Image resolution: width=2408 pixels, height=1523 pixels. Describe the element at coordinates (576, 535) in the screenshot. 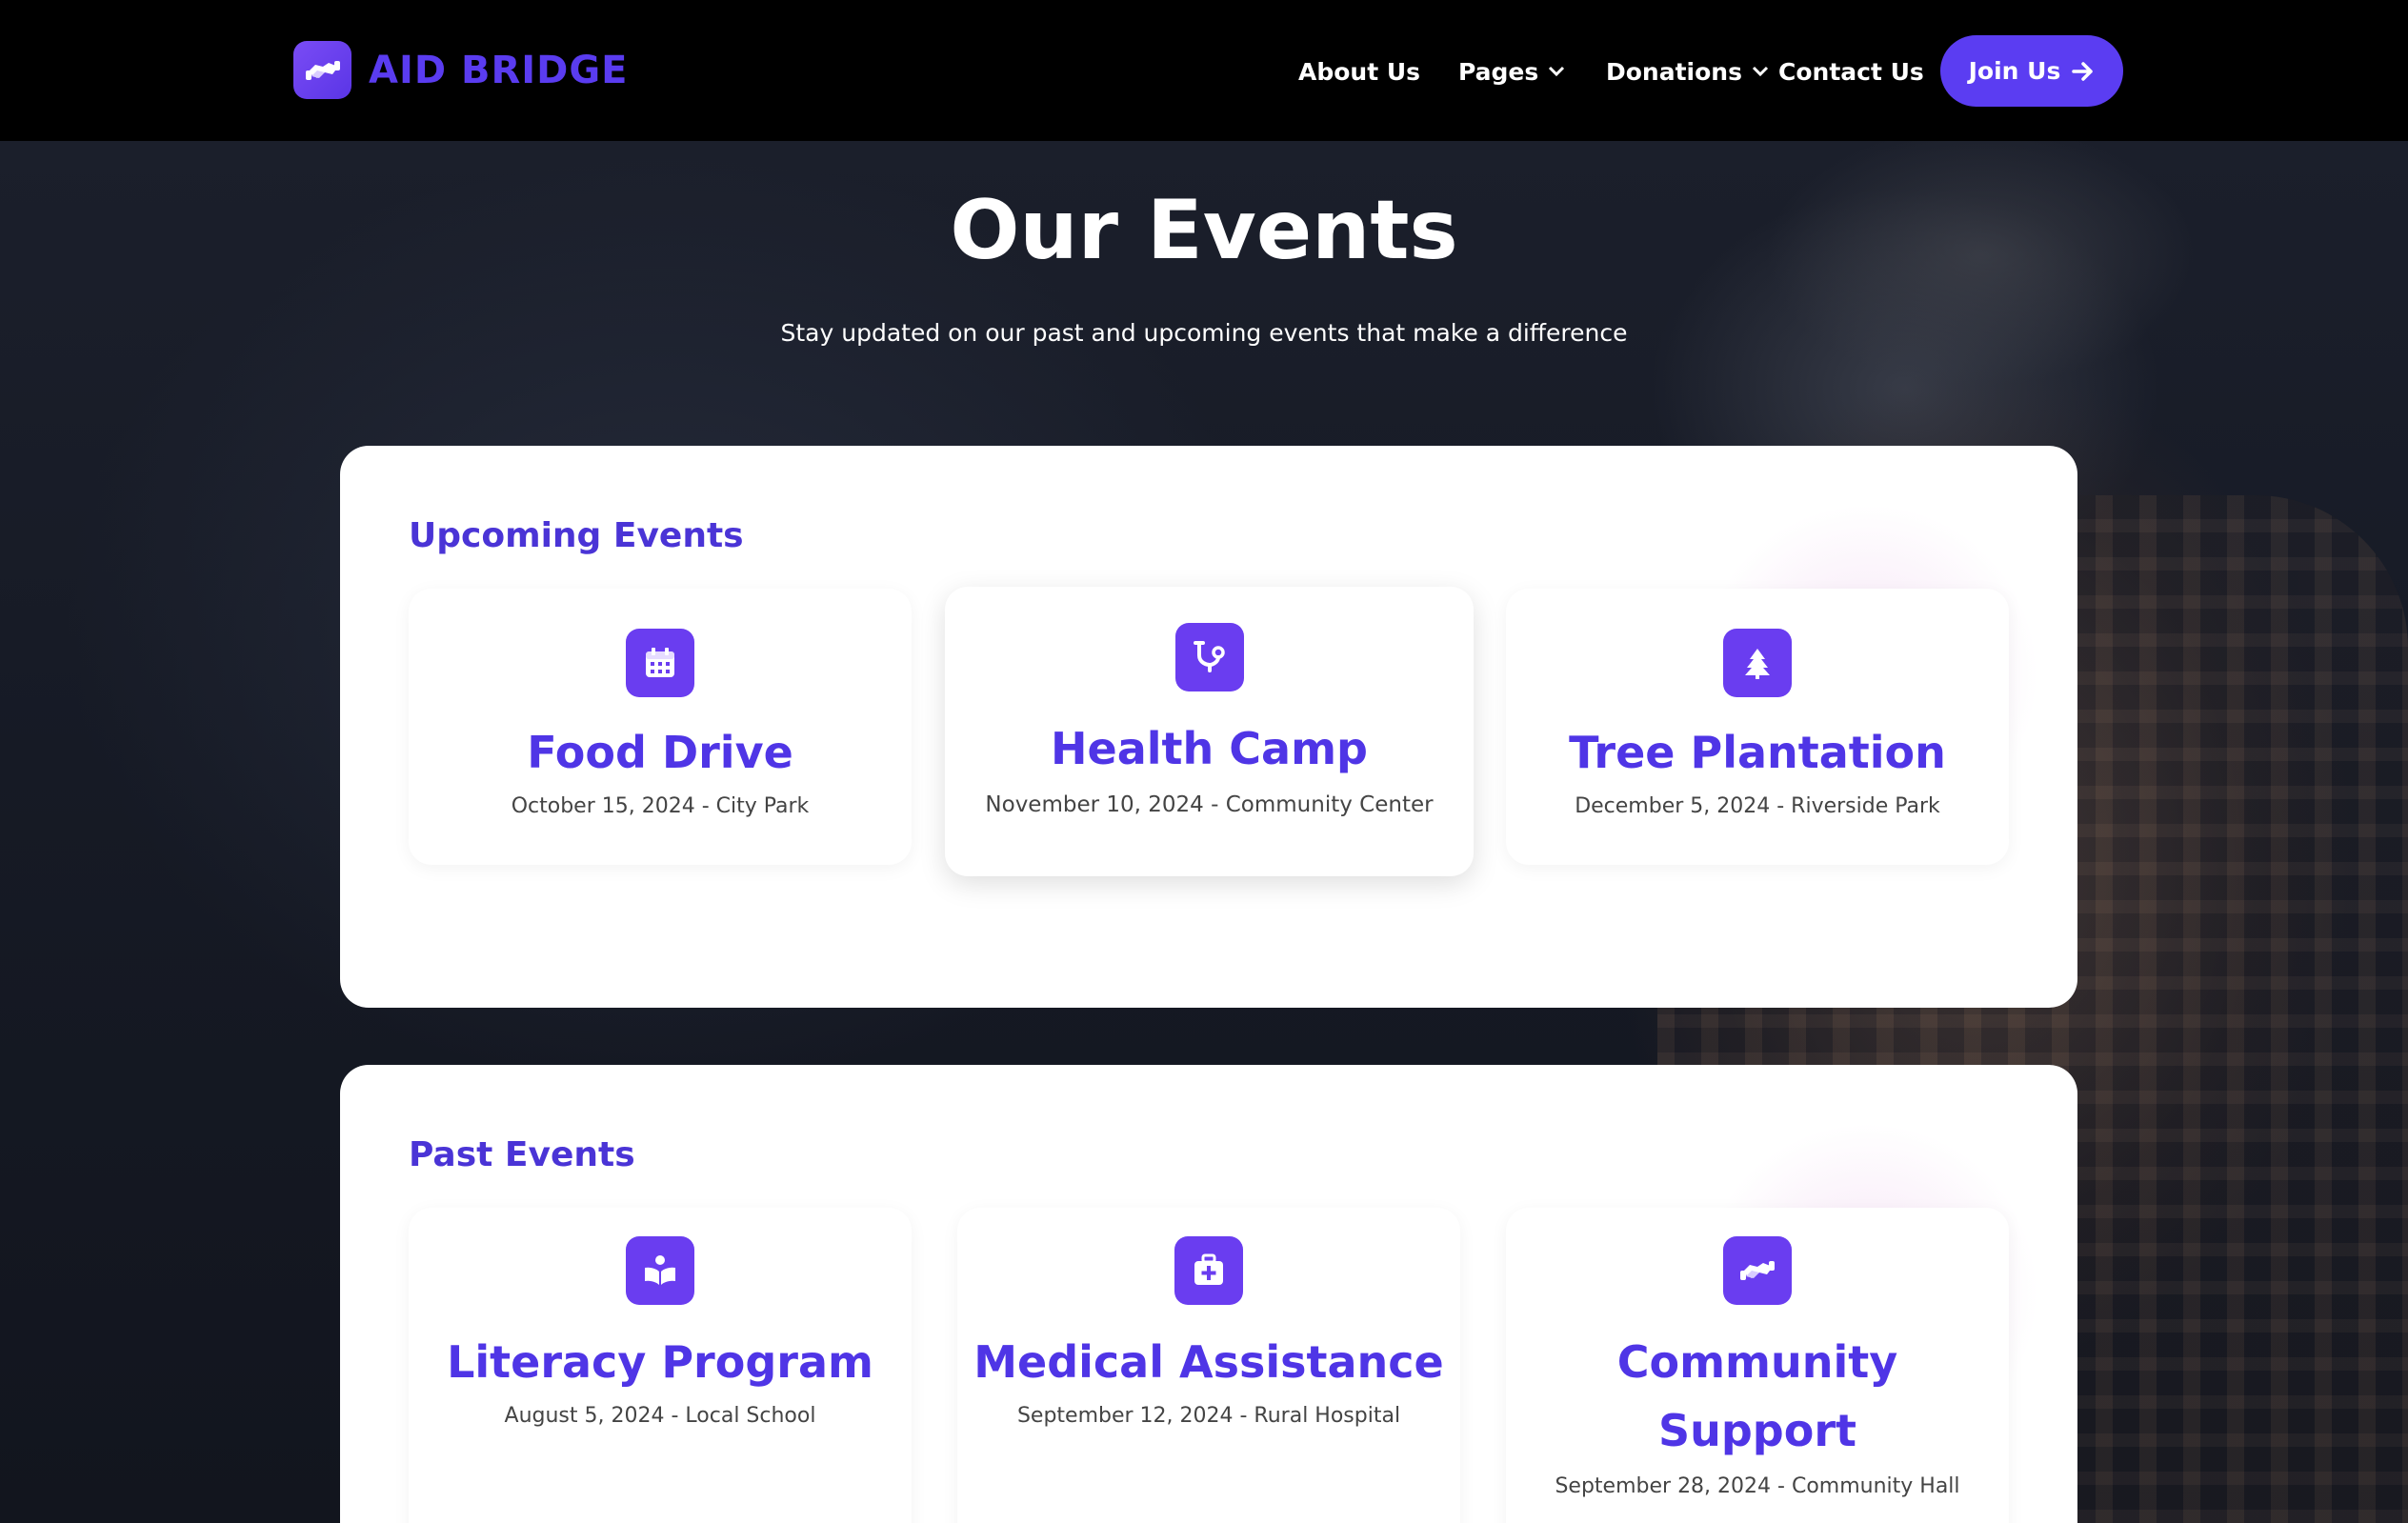

I see `upcoming-events-heading: Upcoming Events` at that location.